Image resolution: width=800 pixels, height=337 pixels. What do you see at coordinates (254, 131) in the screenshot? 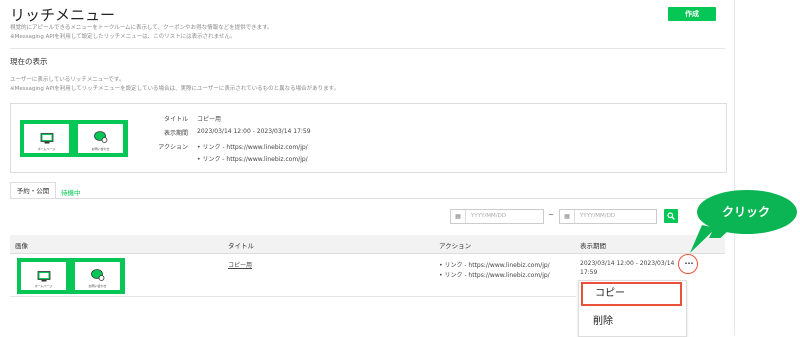
I see `period-value: 2023/03/14 12:00 - 2023/03/14 17:59` at bounding box center [254, 131].